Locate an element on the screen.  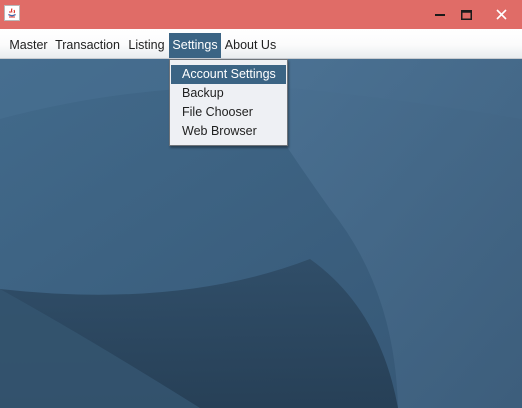
minimize-button is located at coordinates (439, 14).